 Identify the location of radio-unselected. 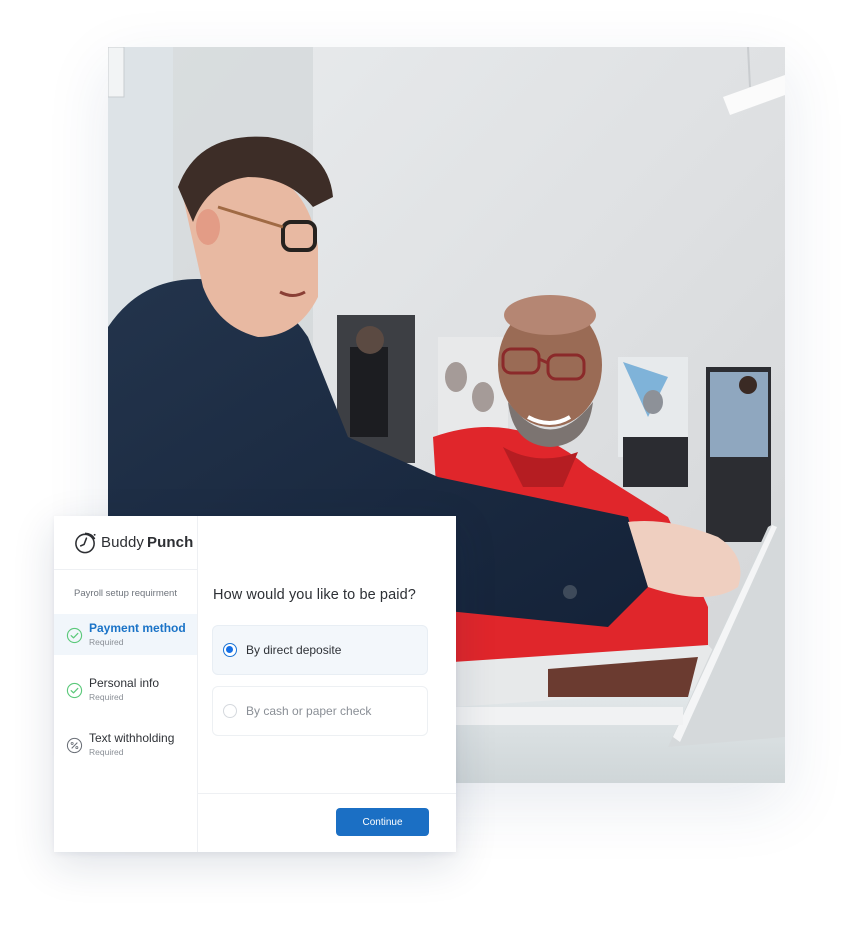
(230, 711).